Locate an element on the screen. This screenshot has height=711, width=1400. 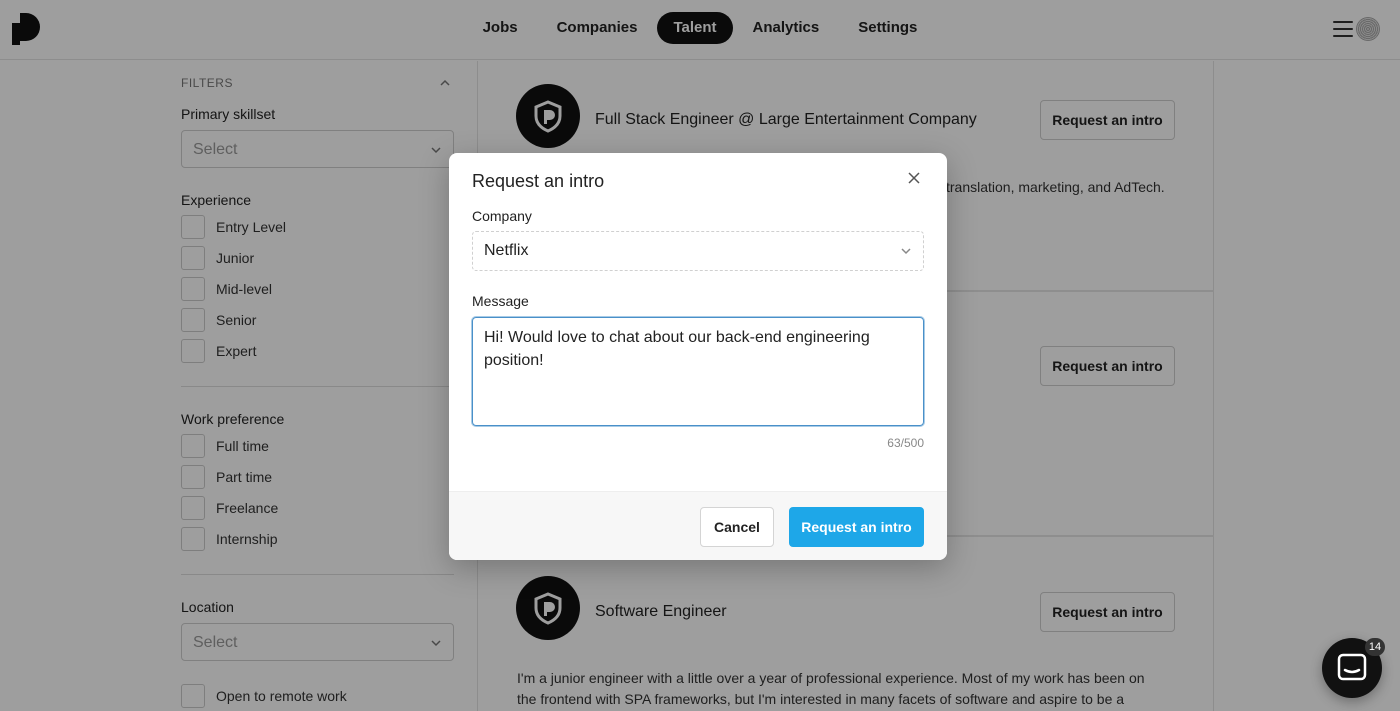
cancel-button: Cancel is located at coordinates (737, 527).